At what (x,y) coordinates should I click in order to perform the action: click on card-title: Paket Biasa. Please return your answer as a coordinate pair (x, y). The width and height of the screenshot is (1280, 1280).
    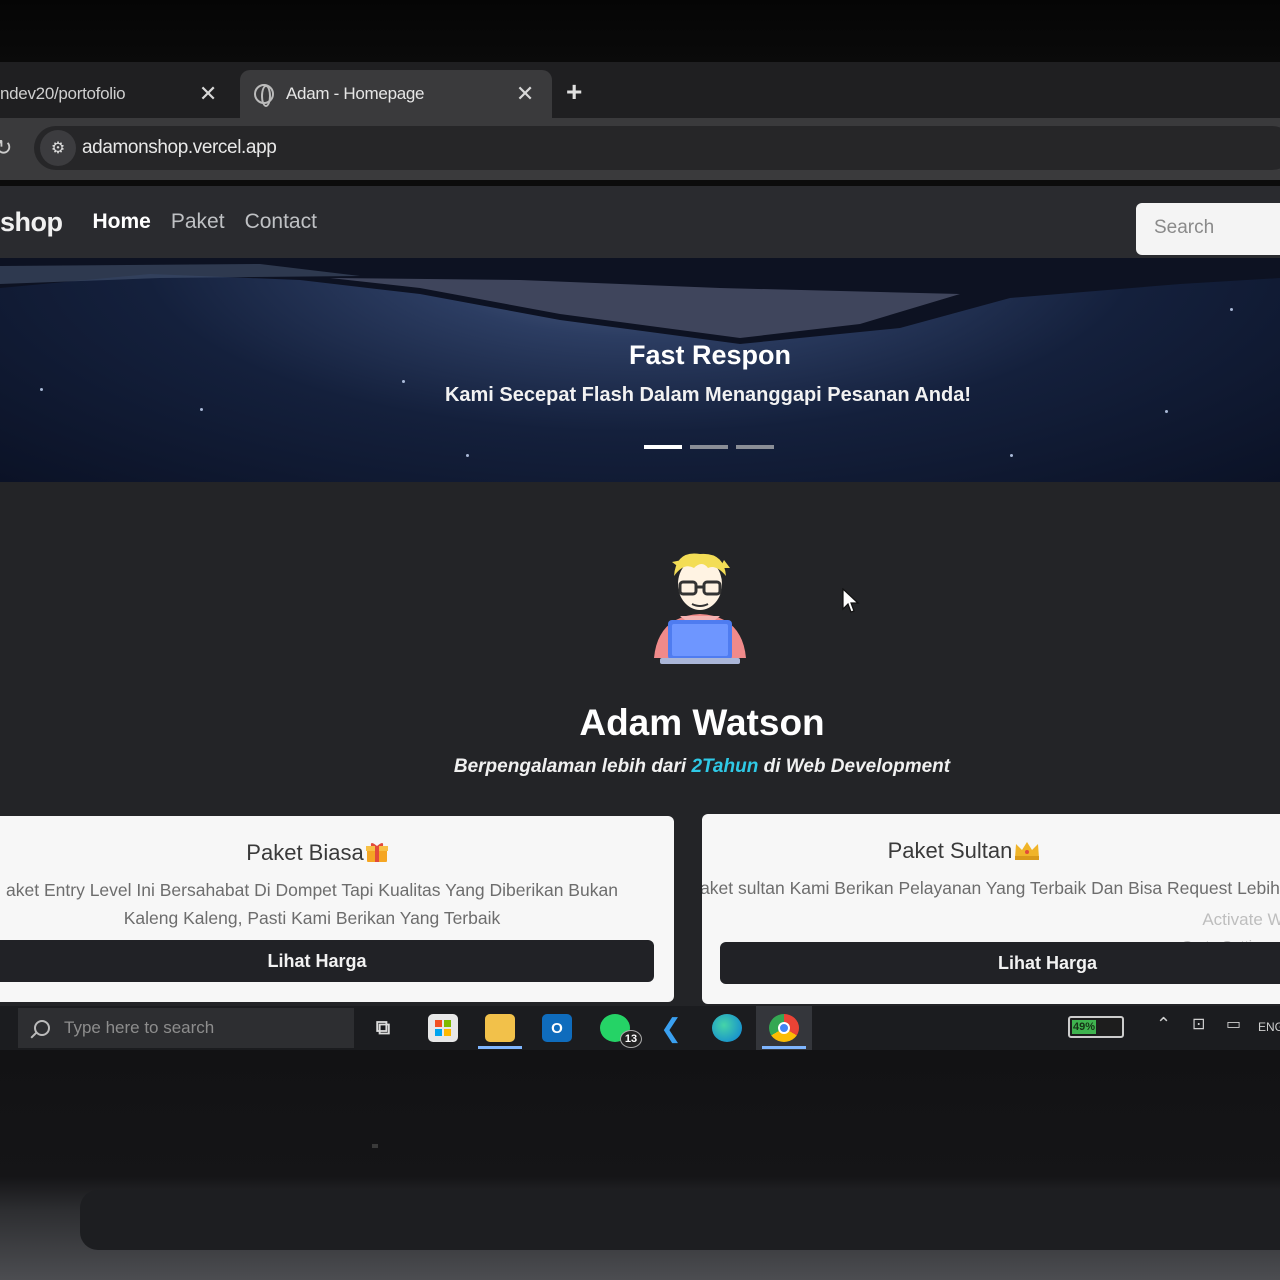
    Looking at the image, I should click on (337, 853).